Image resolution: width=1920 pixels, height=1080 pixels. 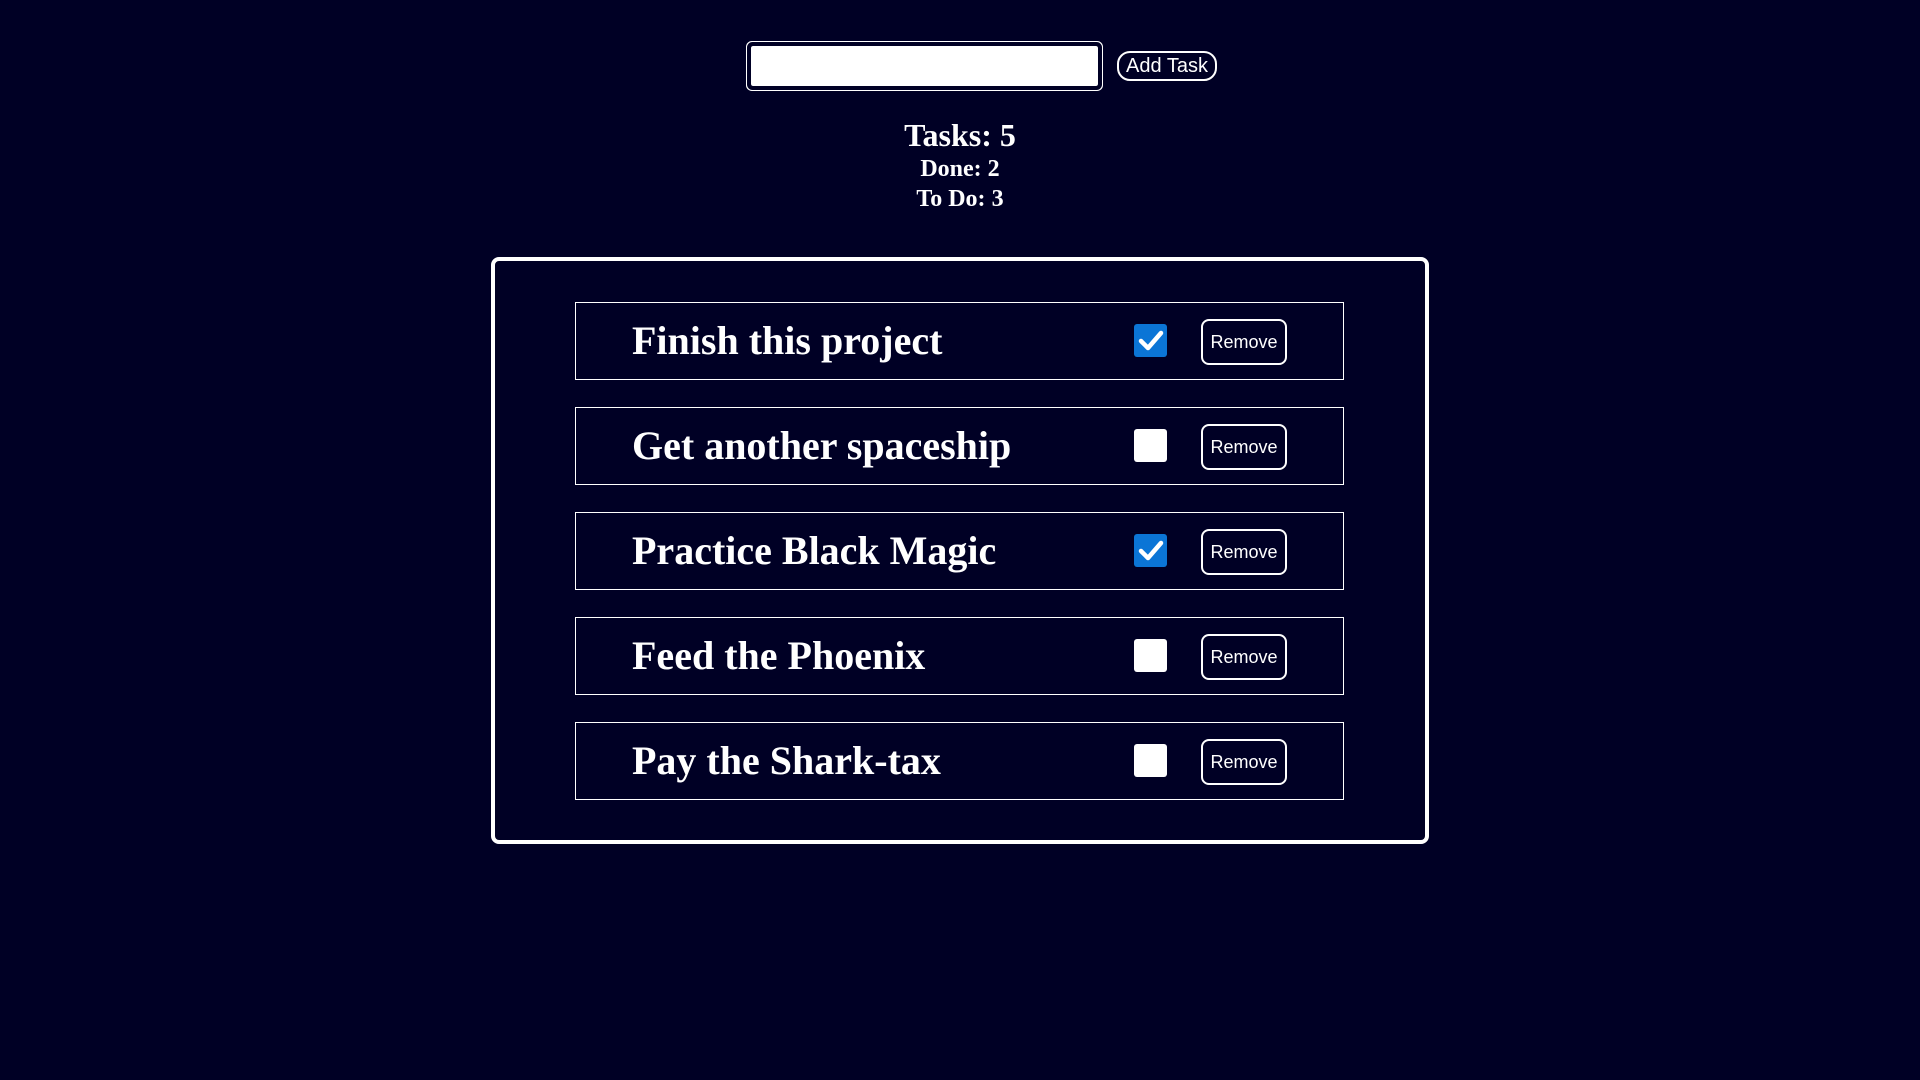 I want to click on stat-total: Tasks: 5, so click(x=960, y=135).